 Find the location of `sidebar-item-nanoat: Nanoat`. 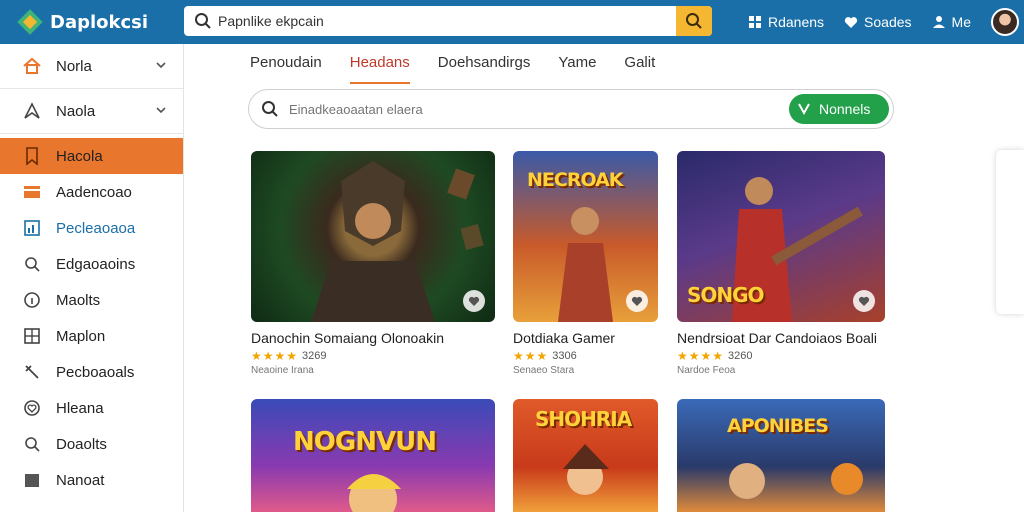

sidebar-item-nanoat: Nanoat is located at coordinates (91, 480).